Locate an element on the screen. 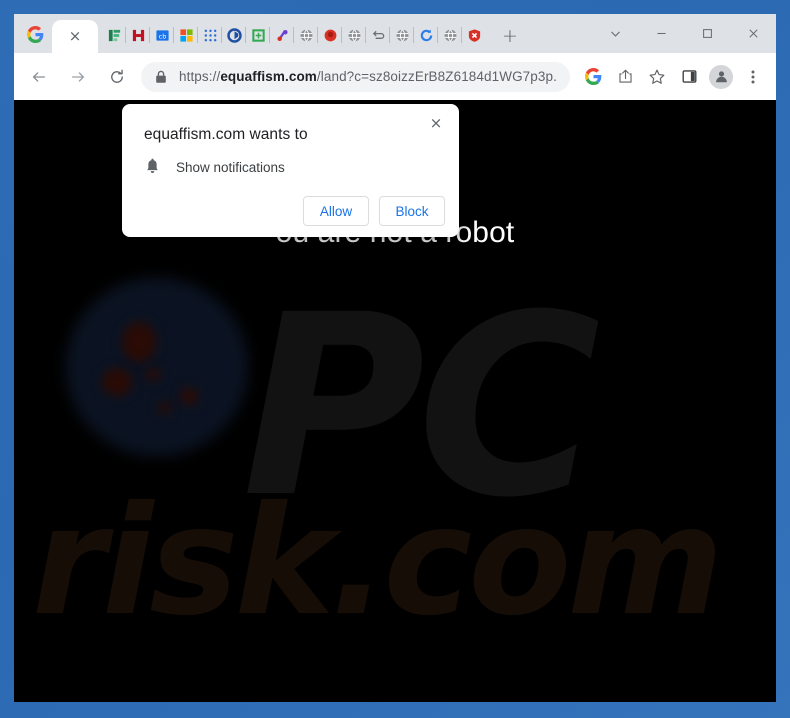 The width and height of the screenshot is (790, 718). window-controls is located at coordinates (684, 33).